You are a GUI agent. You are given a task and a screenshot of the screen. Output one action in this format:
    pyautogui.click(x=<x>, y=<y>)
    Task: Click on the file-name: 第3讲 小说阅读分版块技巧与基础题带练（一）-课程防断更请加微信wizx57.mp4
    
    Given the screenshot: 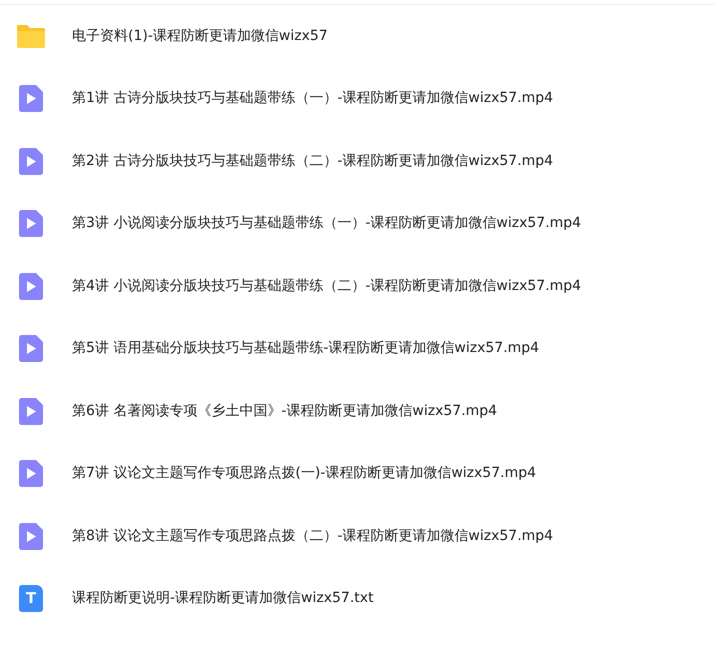 What is the action you would take?
    pyautogui.click(x=327, y=223)
    